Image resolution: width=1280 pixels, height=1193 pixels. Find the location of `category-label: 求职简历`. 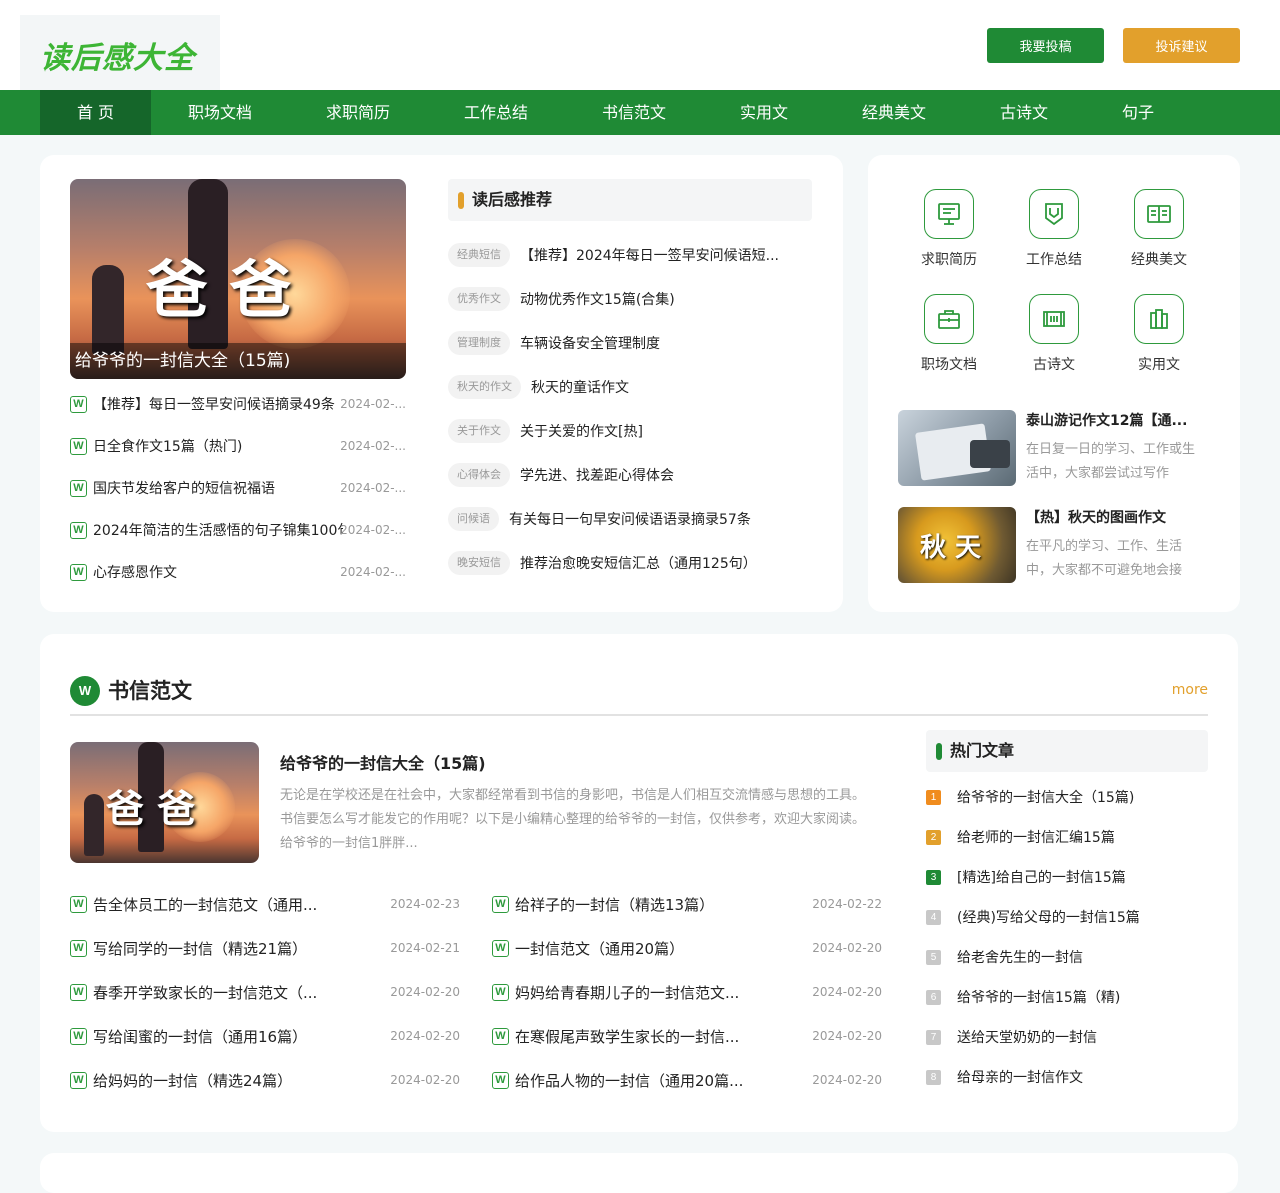

category-label: 求职简历 is located at coordinates (949, 259).